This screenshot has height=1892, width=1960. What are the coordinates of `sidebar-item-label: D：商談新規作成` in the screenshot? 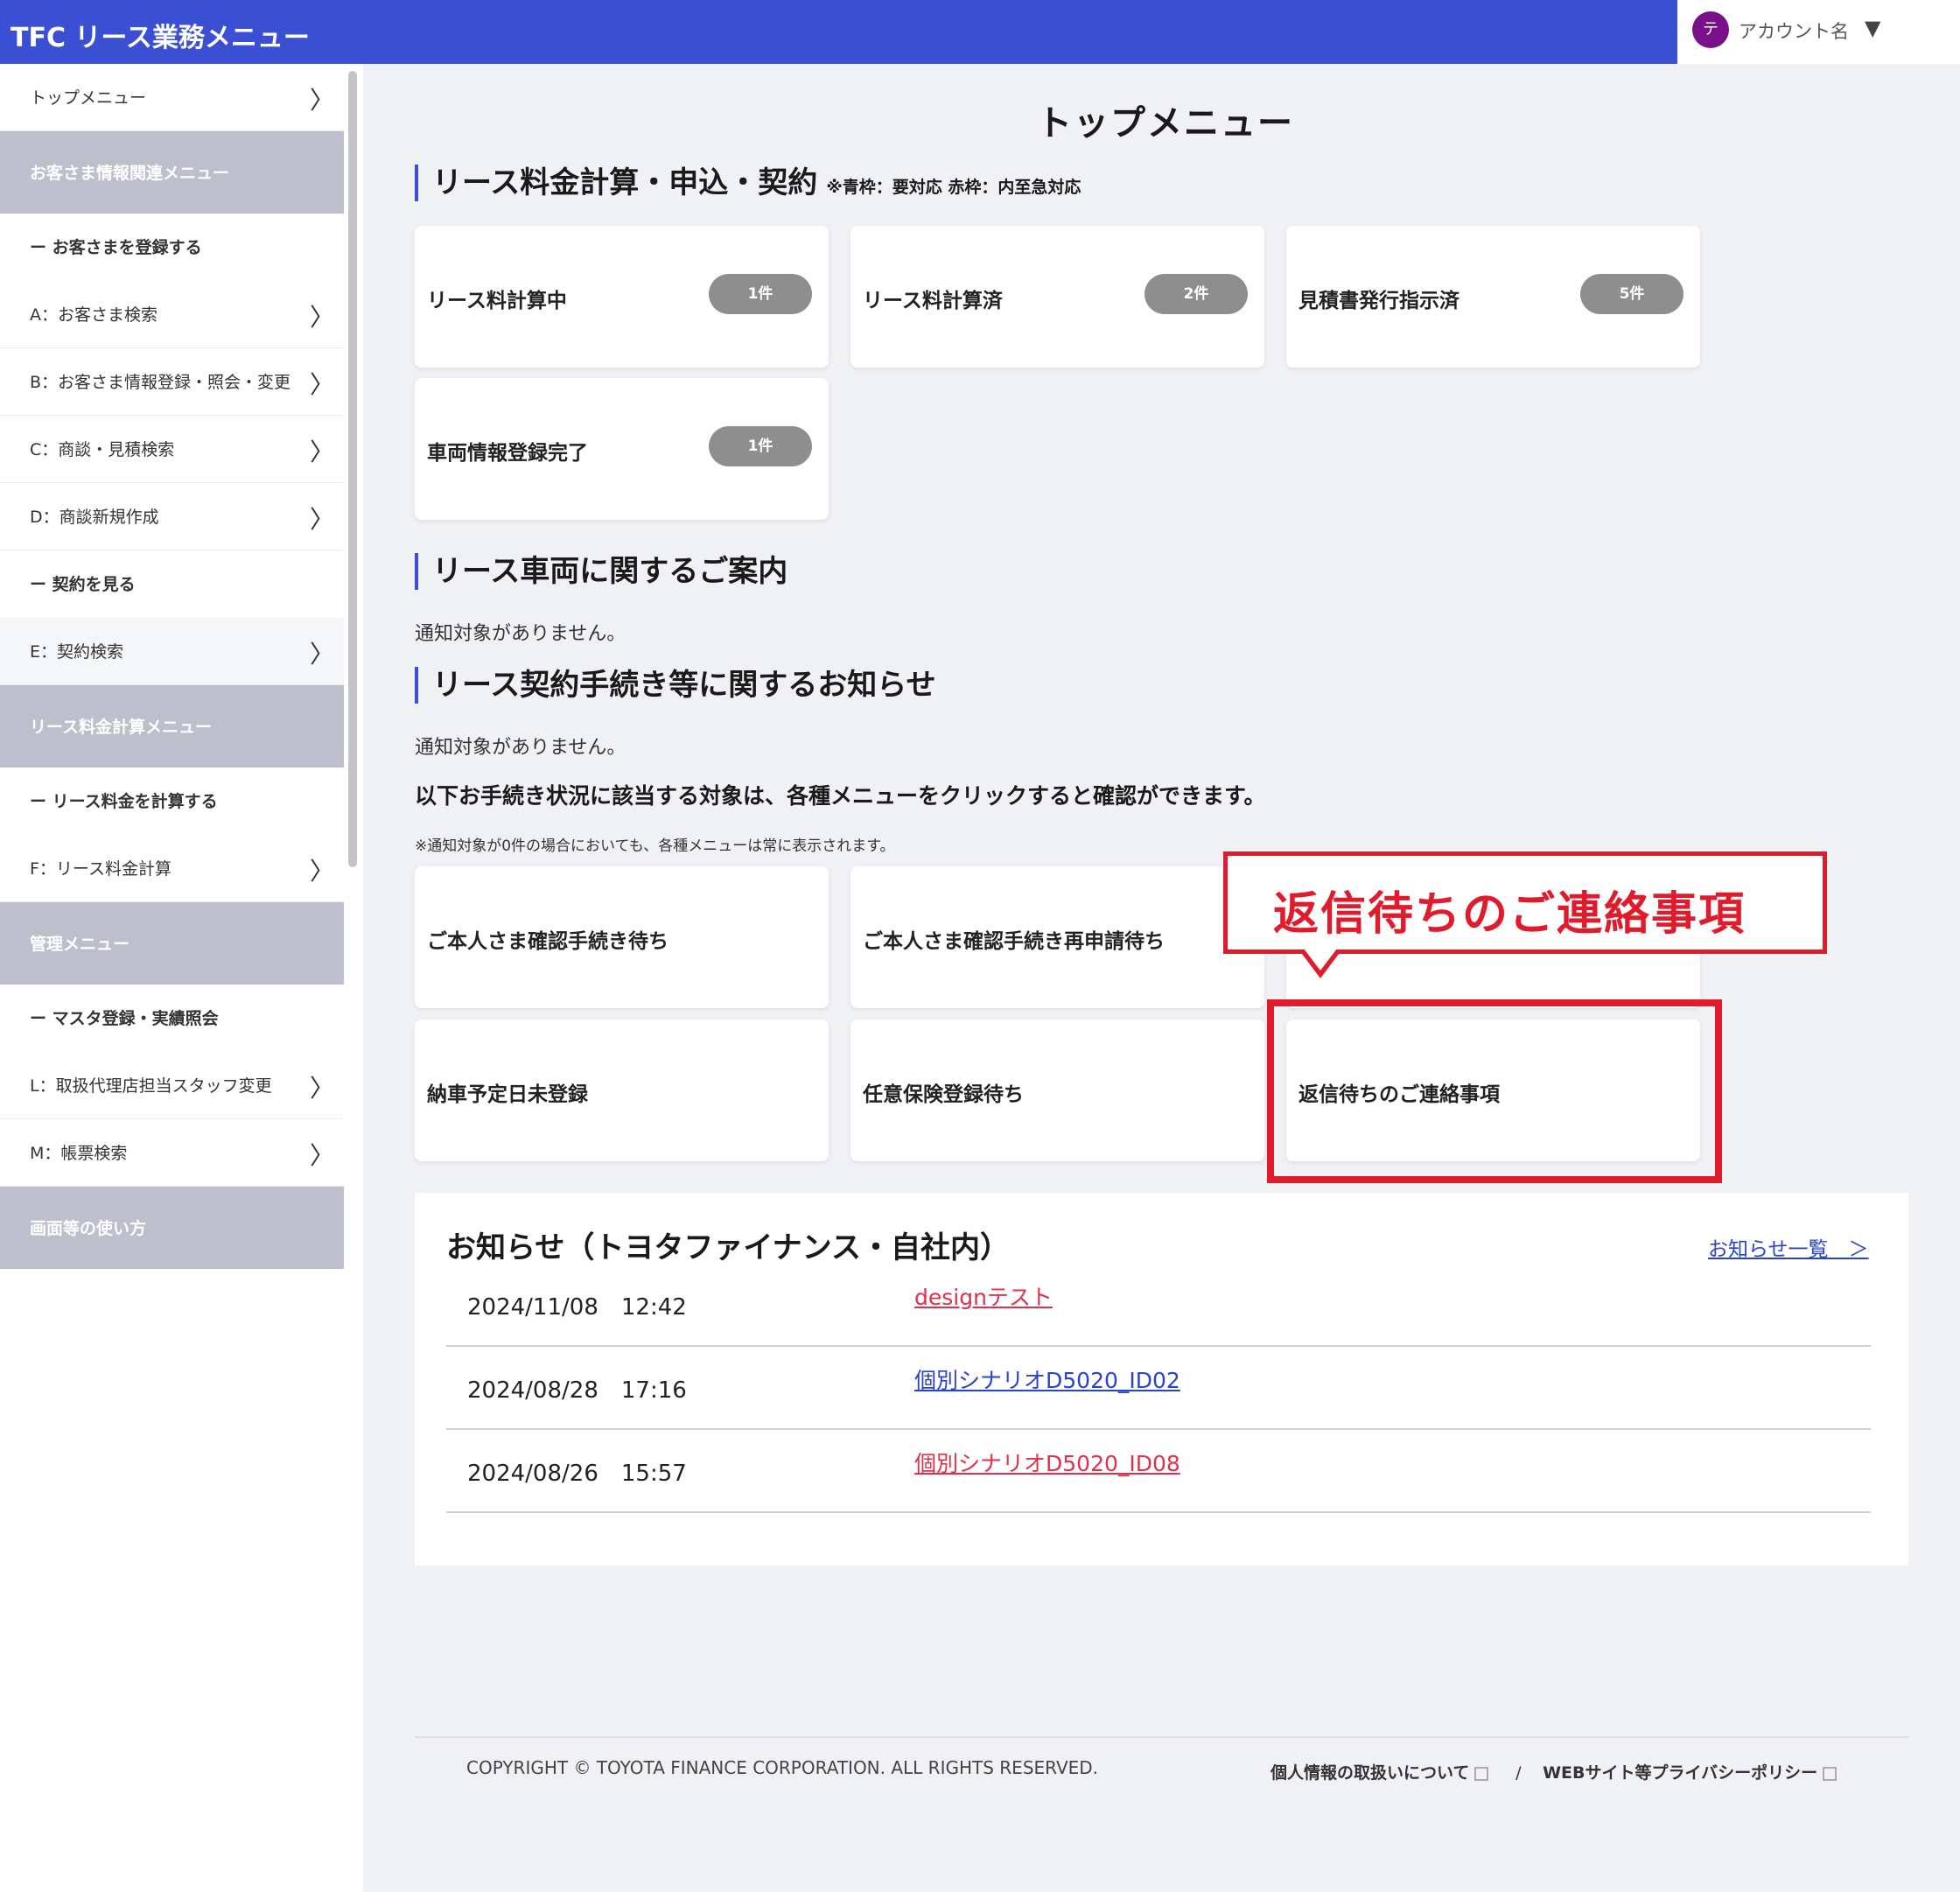 It's located at (94, 517).